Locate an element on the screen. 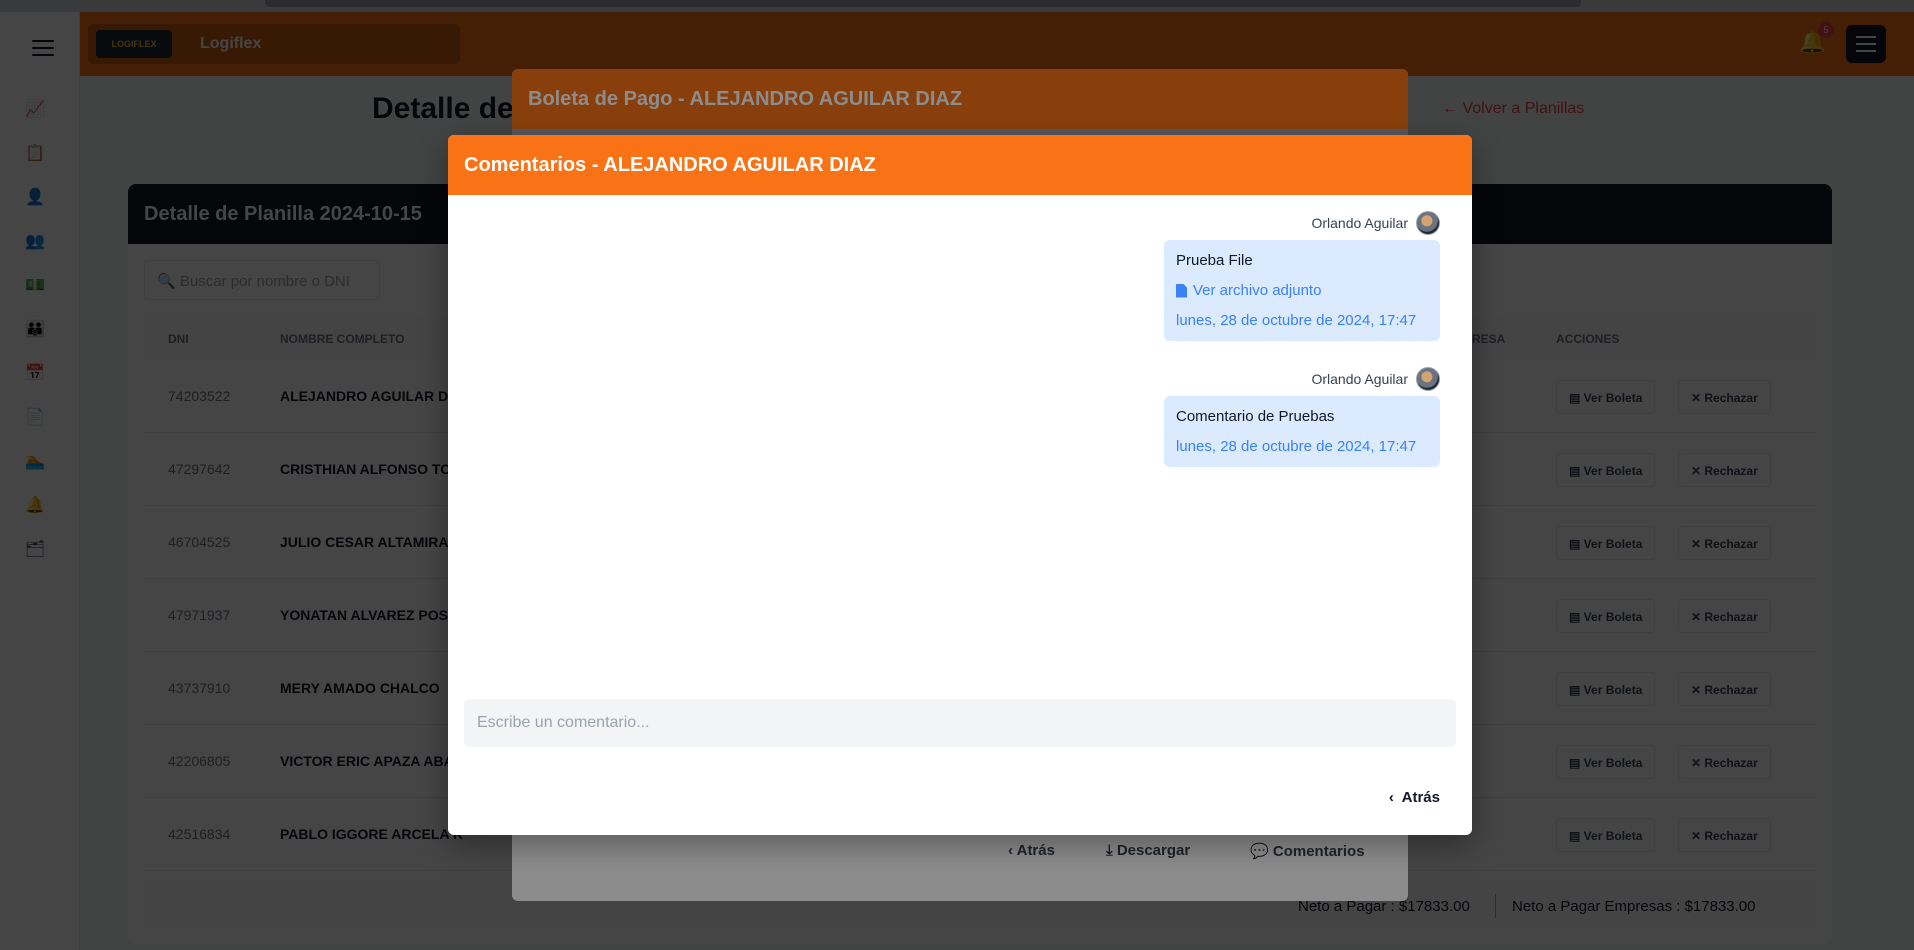  comment-input is located at coordinates (960, 723).